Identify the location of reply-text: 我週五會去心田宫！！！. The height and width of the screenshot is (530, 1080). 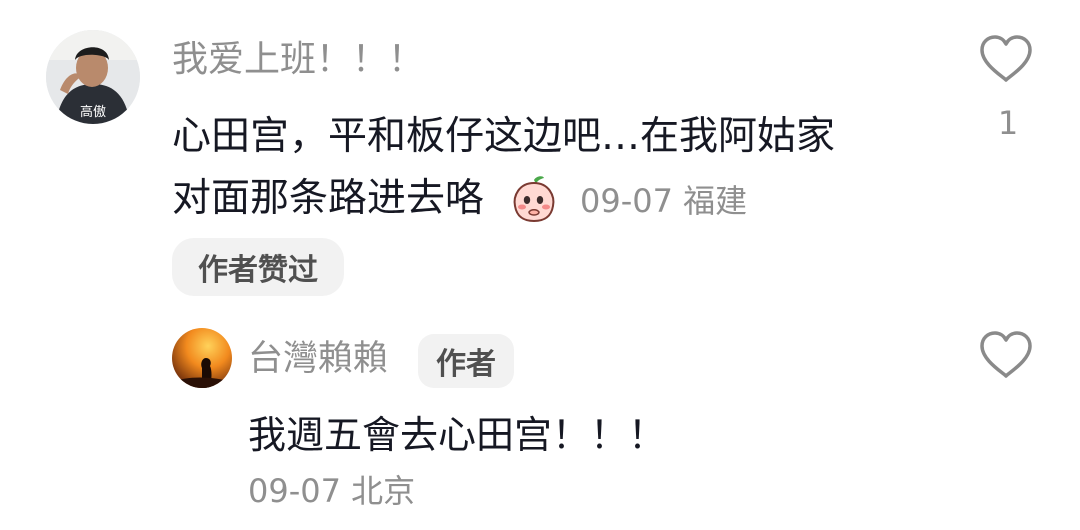
(457, 435).